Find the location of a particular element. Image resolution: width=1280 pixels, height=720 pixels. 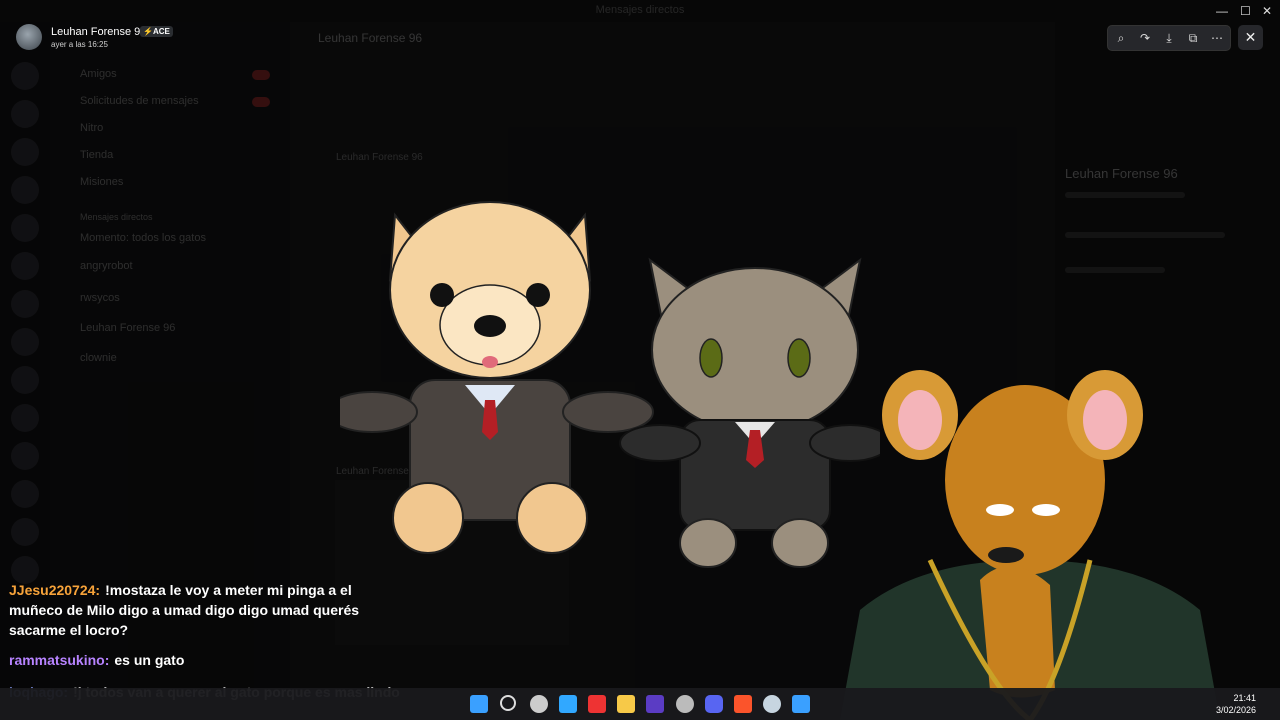

channel-header-title: Leuhan Forense 96 is located at coordinates (370, 38).